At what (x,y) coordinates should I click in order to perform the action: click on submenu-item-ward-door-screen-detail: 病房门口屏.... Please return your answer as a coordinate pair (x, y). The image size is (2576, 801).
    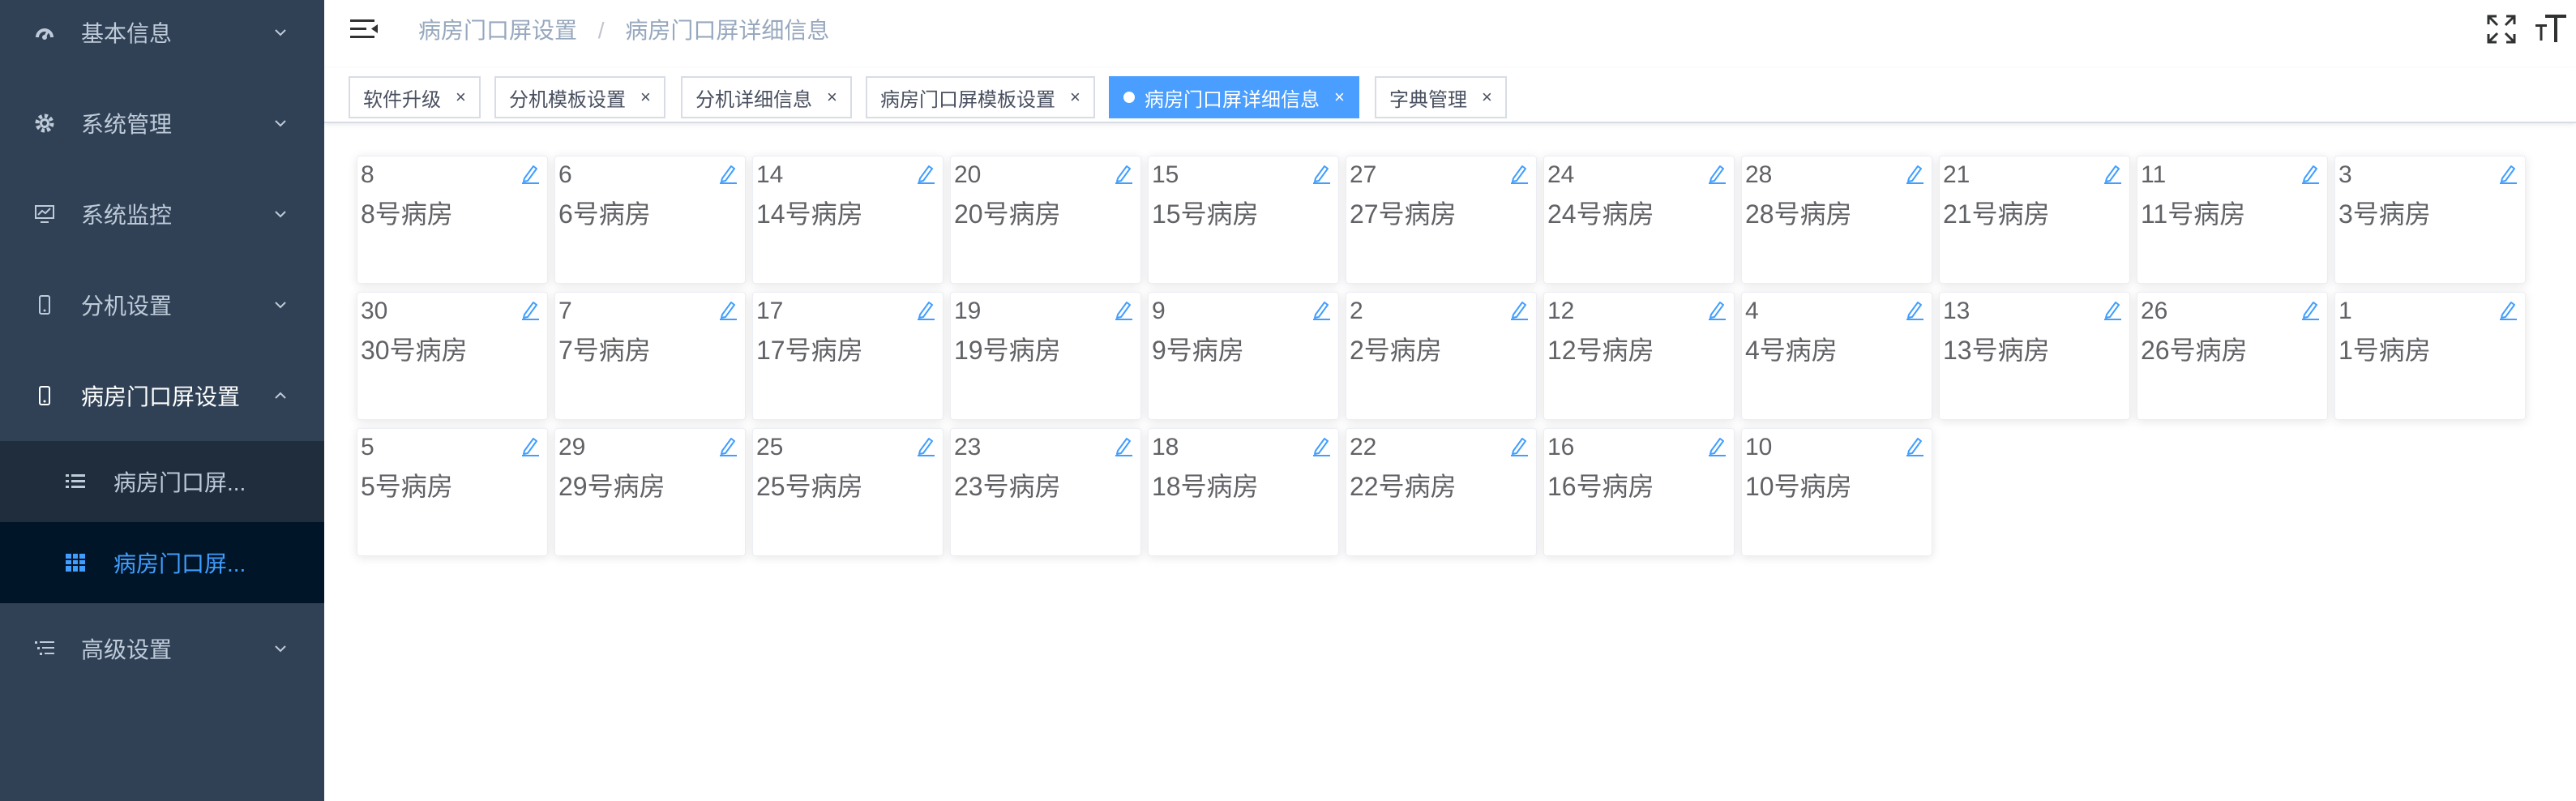
    Looking at the image, I should click on (162, 562).